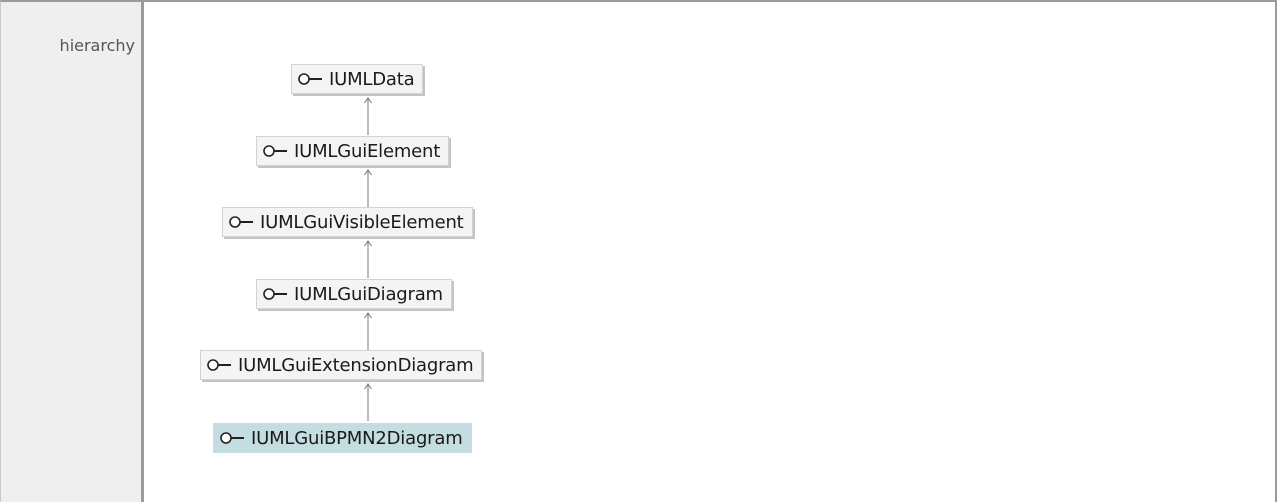 This screenshot has height=502, width=1277. Describe the element at coordinates (72, 252) in the screenshot. I see `label-column: hierarchy` at that location.